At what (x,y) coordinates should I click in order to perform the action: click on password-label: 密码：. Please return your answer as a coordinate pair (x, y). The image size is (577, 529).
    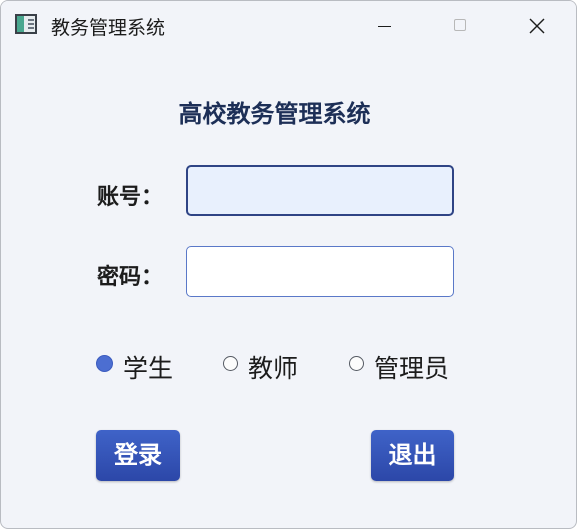
    Looking at the image, I should click on (130, 277).